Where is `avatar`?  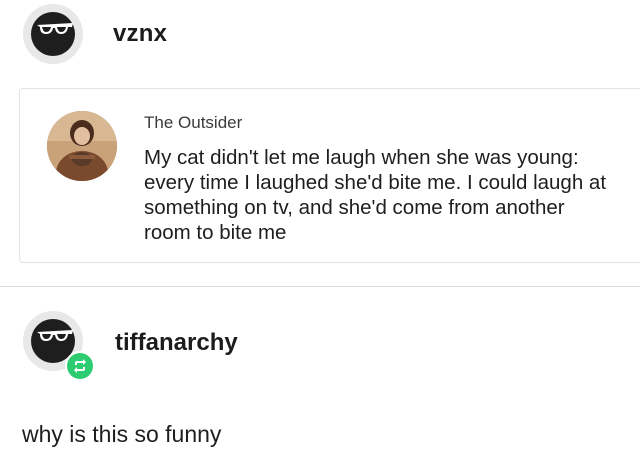
avatar is located at coordinates (53, 34).